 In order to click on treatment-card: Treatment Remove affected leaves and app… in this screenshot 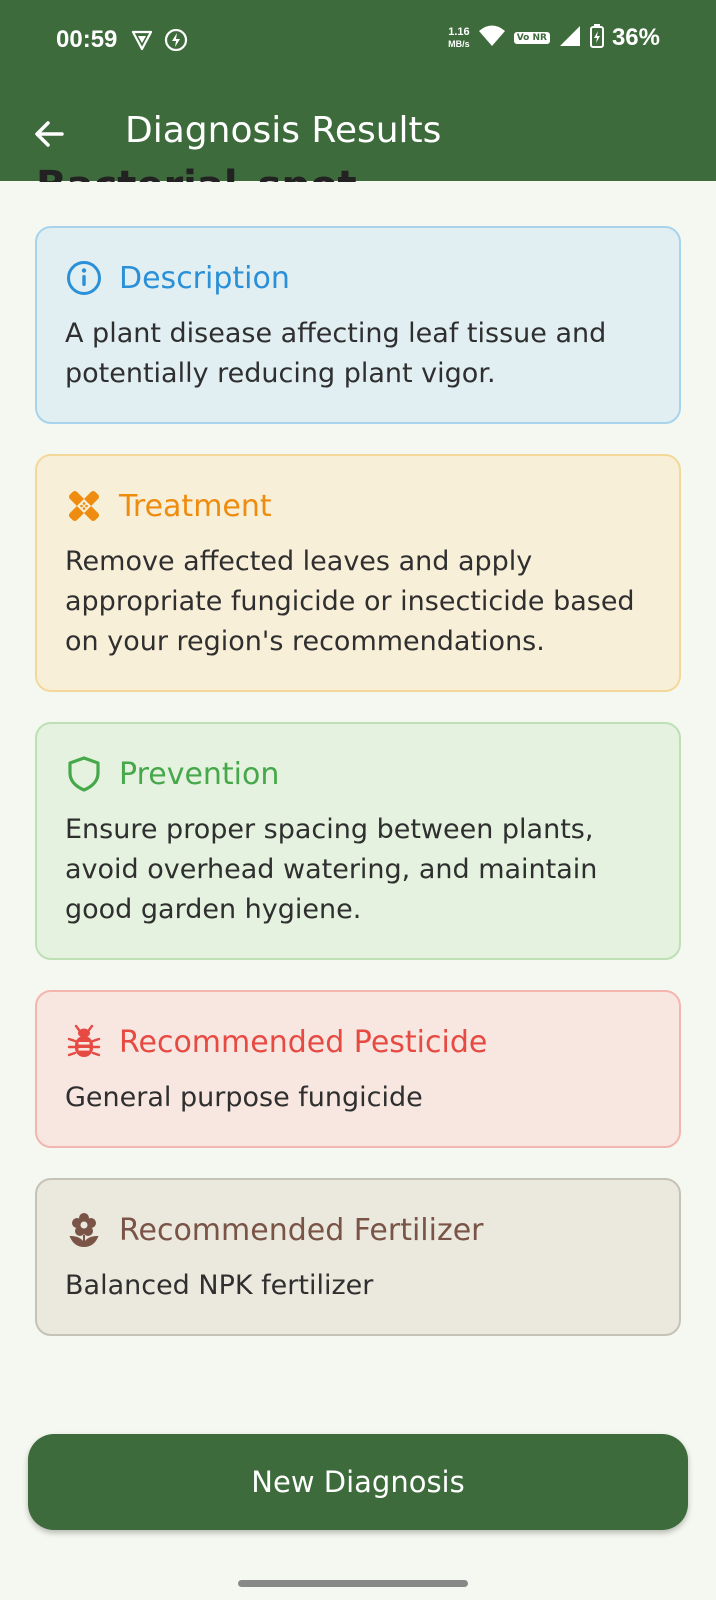, I will do `click(358, 573)`.